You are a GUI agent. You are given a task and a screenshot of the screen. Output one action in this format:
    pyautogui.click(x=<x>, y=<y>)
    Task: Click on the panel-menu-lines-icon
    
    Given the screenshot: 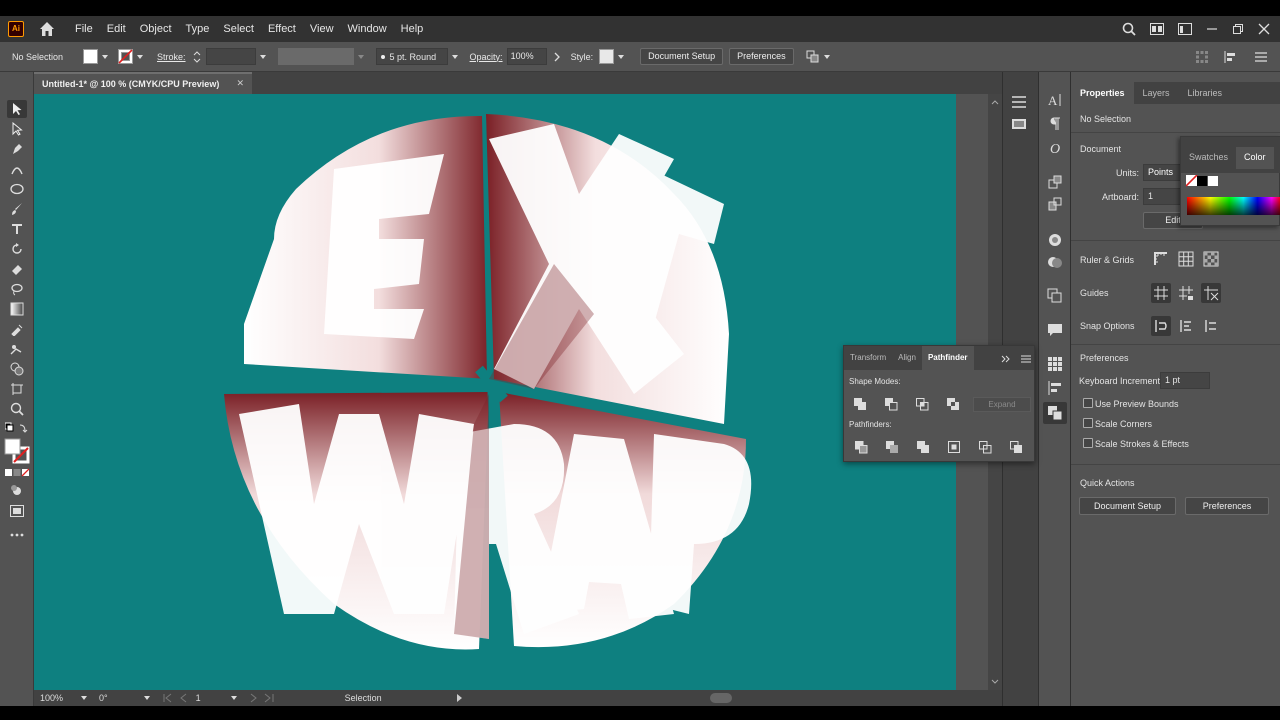 What is the action you would take?
    pyautogui.click(x=1019, y=102)
    